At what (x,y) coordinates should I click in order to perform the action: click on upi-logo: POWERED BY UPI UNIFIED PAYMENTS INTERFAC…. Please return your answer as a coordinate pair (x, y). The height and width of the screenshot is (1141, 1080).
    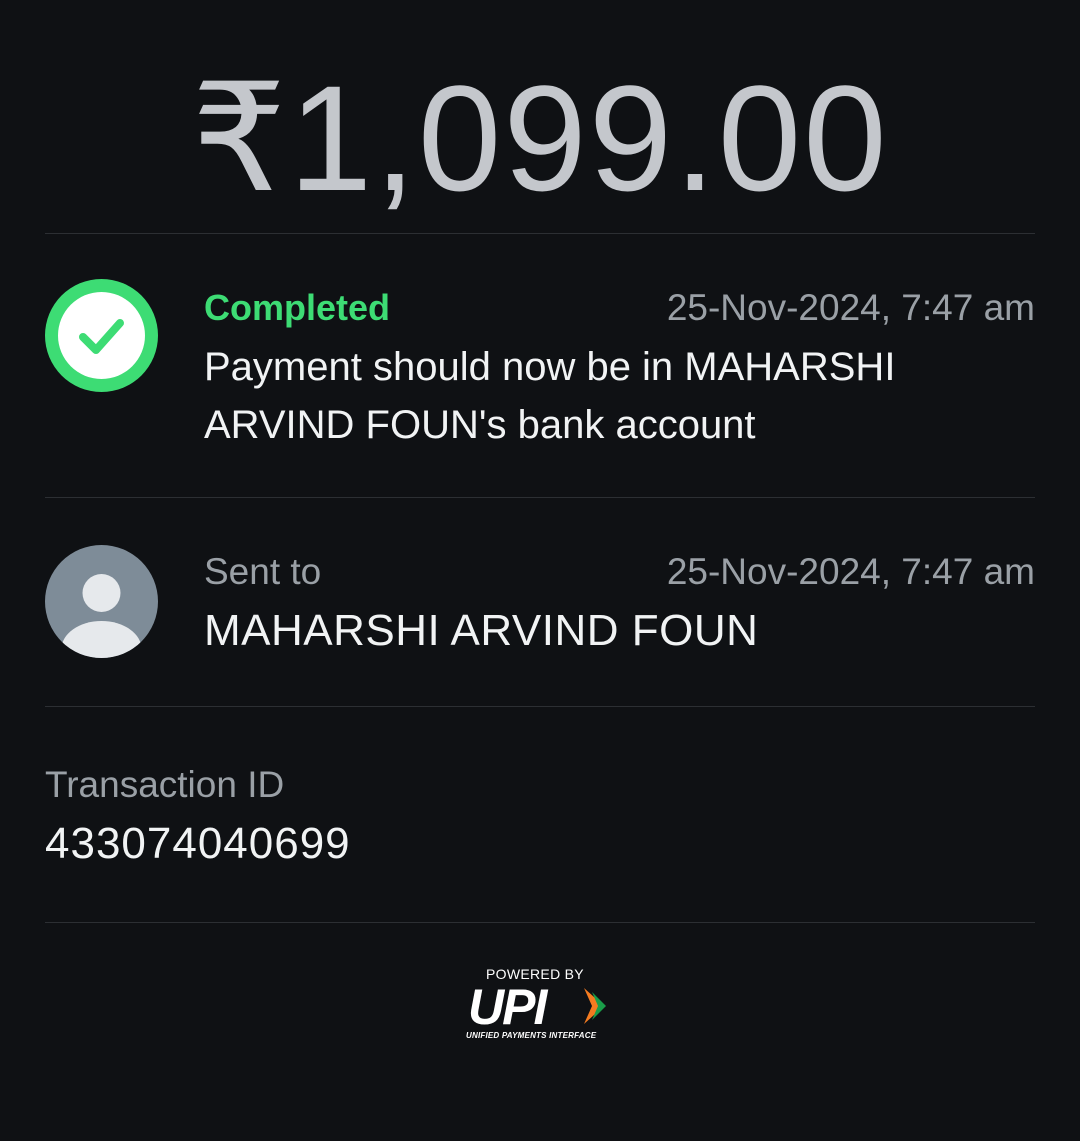
    Looking at the image, I should click on (542, 1006).